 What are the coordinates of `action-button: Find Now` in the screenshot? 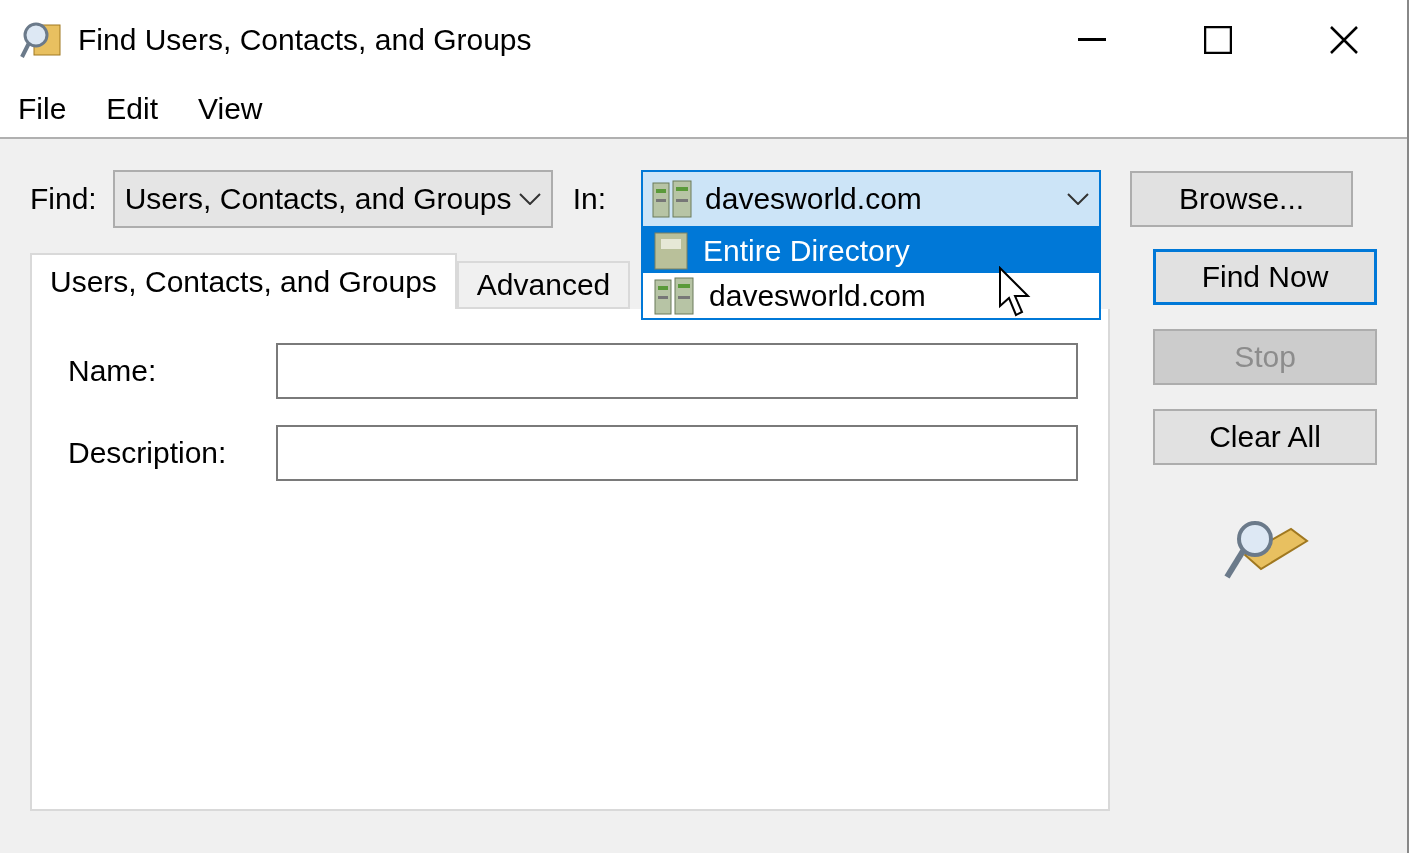 It's located at (1265, 277).